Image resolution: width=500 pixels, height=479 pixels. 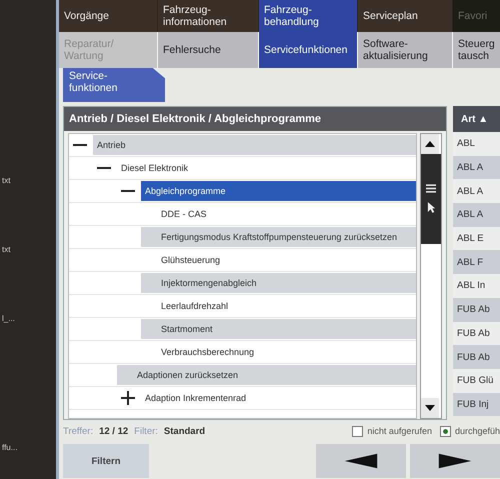 What do you see at coordinates (476, 262) in the screenshot?
I see `table-cell: ABL F` at bounding box center [476, 262].